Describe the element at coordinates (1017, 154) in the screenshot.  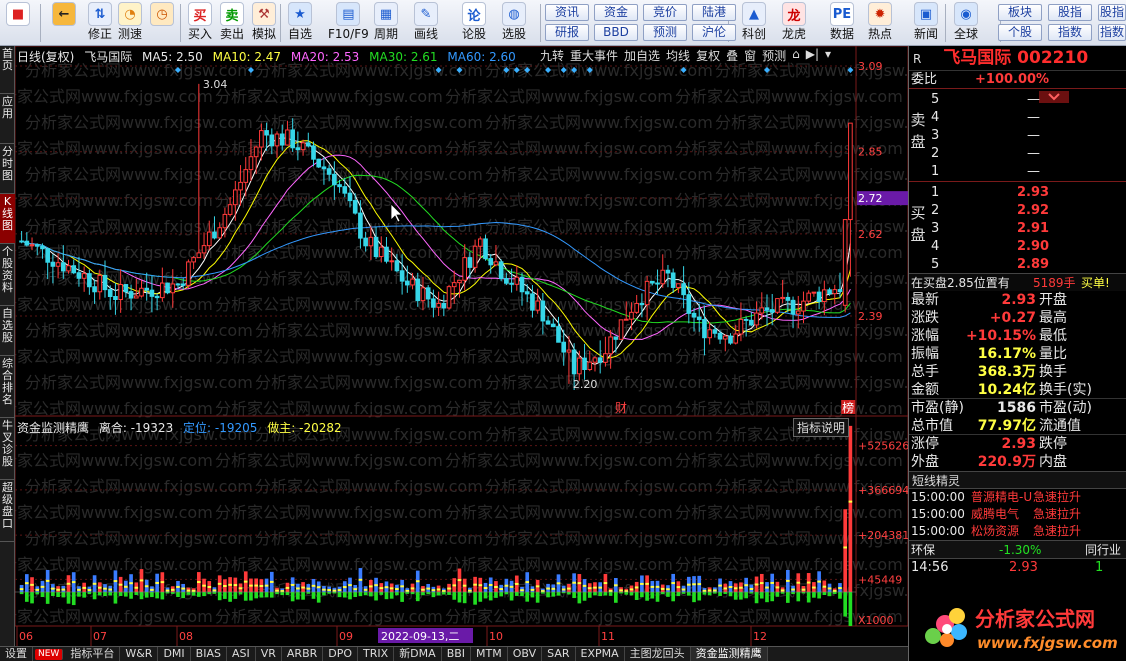
I see `sell-level-row: 2—` at that location.